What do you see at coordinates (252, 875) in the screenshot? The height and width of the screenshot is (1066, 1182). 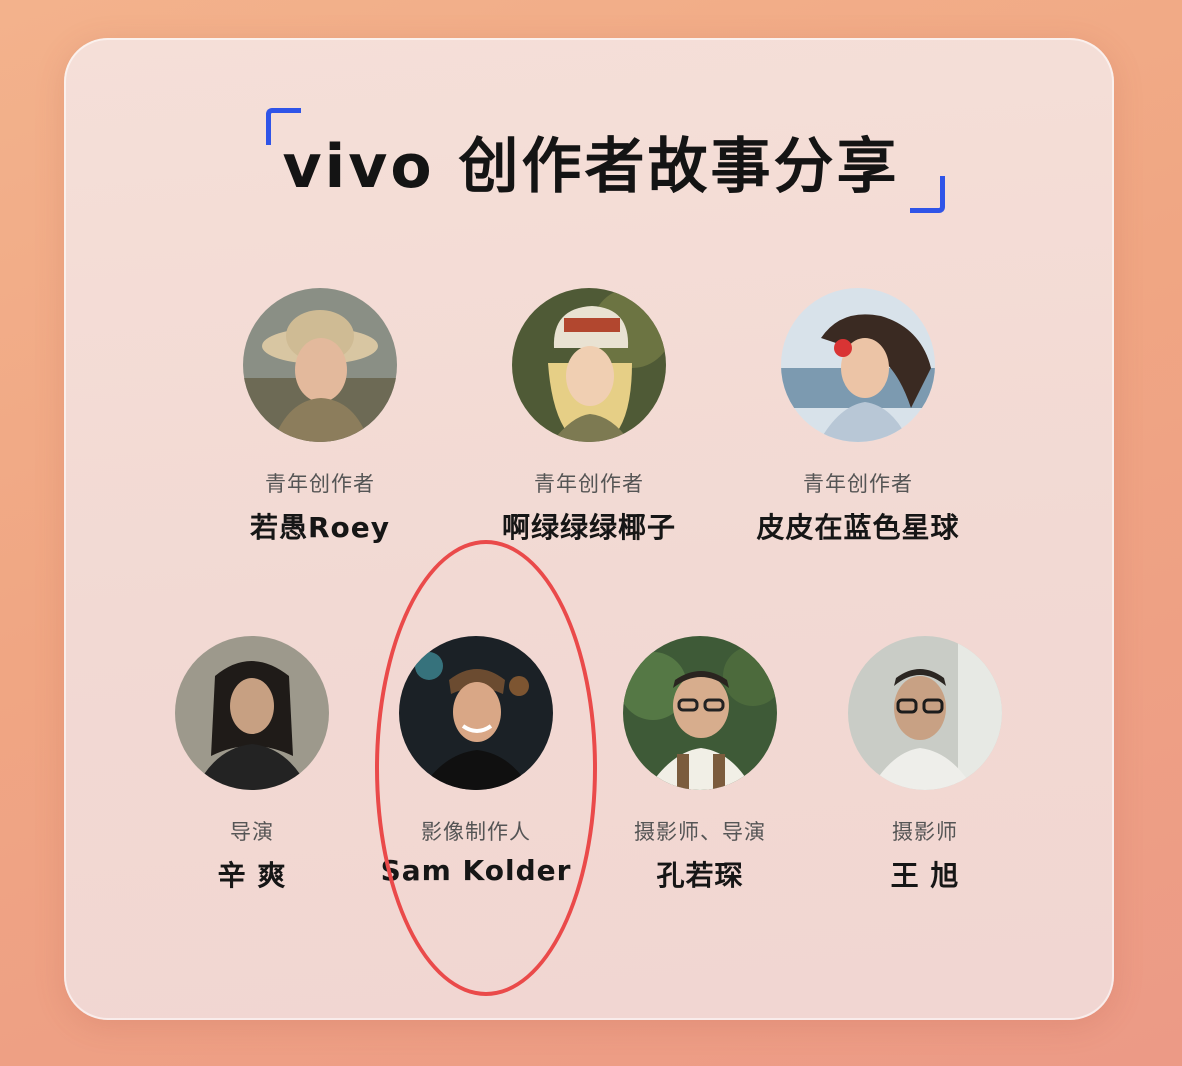 I see `creator-name: 辛 爽` at bounding box center [252, 875].